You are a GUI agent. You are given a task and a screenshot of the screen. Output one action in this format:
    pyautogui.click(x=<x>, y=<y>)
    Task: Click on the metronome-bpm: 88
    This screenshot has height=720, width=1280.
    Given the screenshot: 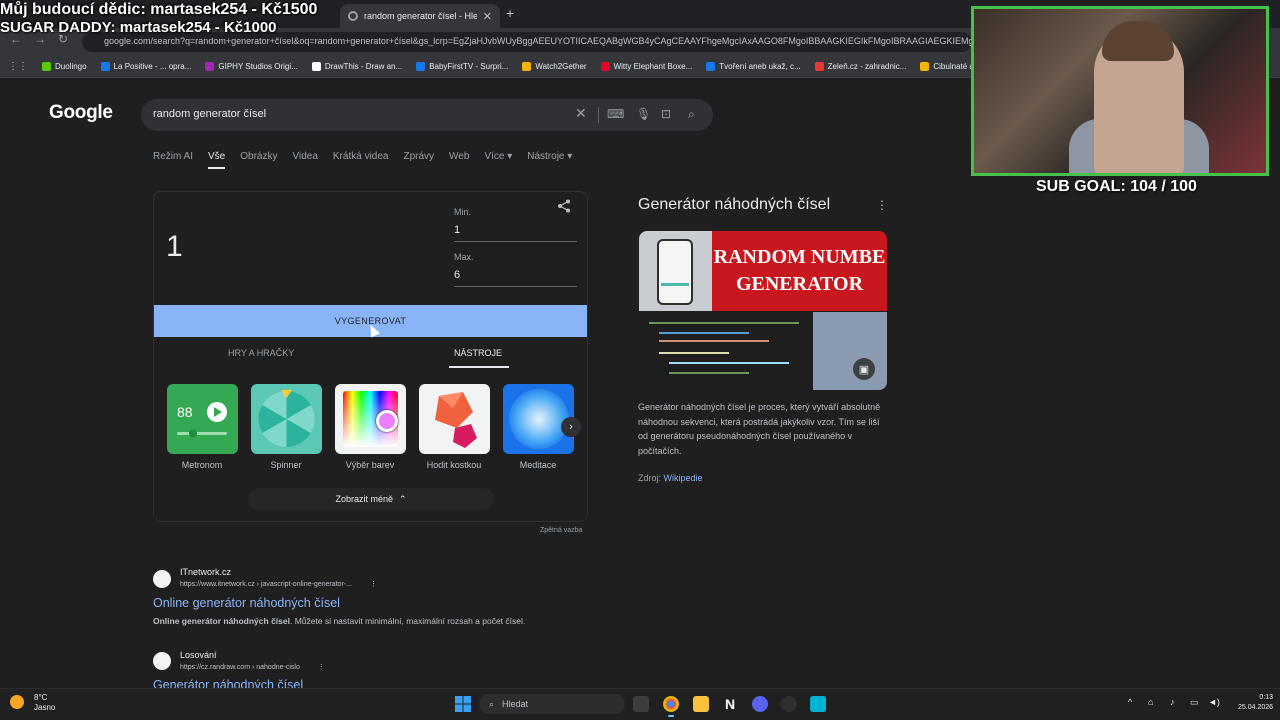 What is the action you would take?
    pyautogui.click(x=185, y=412)
    